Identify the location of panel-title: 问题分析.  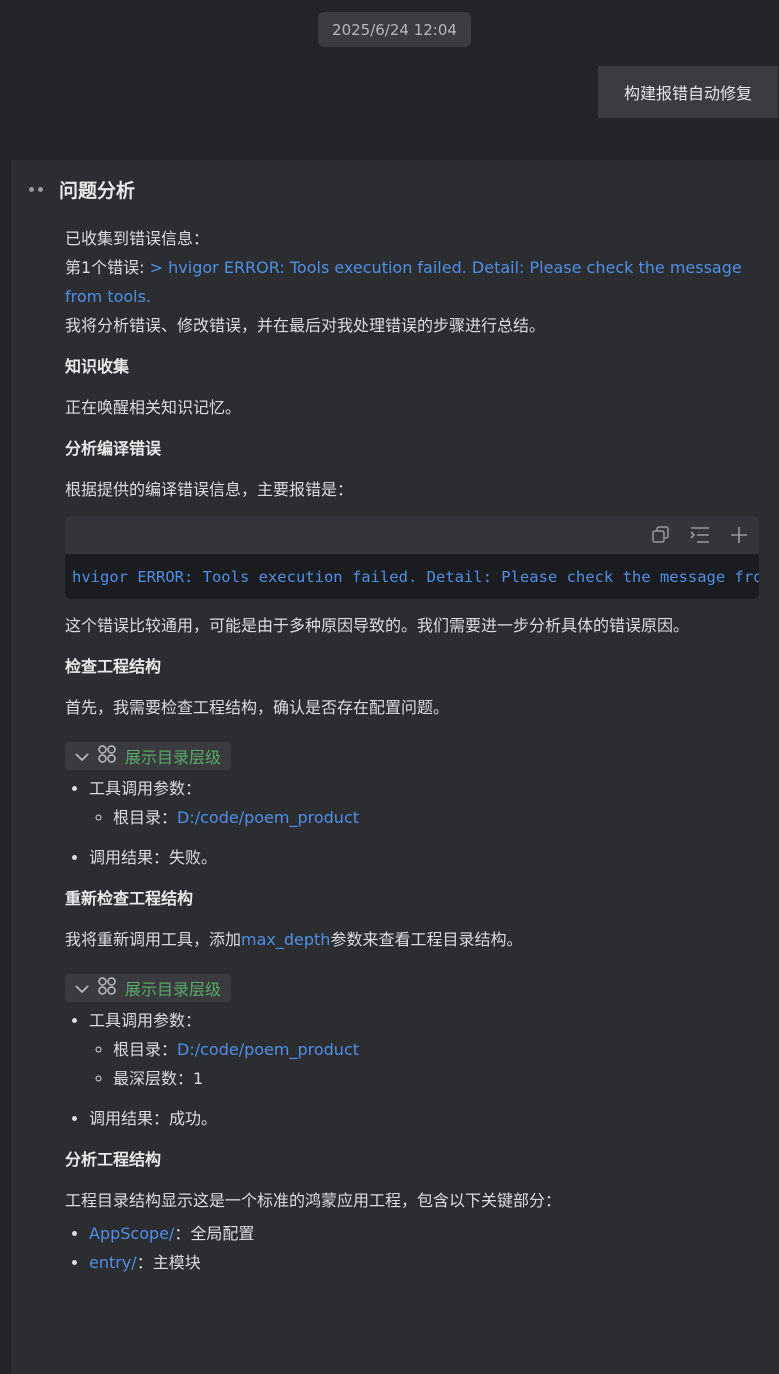
(97, 191).